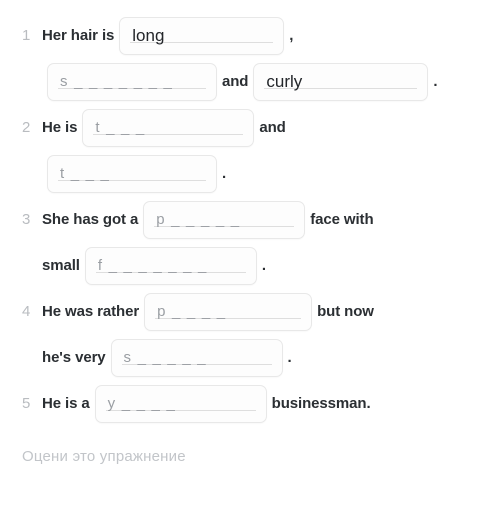 The image size is (500, 529). I want to click on question-number: 5, so click(26, 403).